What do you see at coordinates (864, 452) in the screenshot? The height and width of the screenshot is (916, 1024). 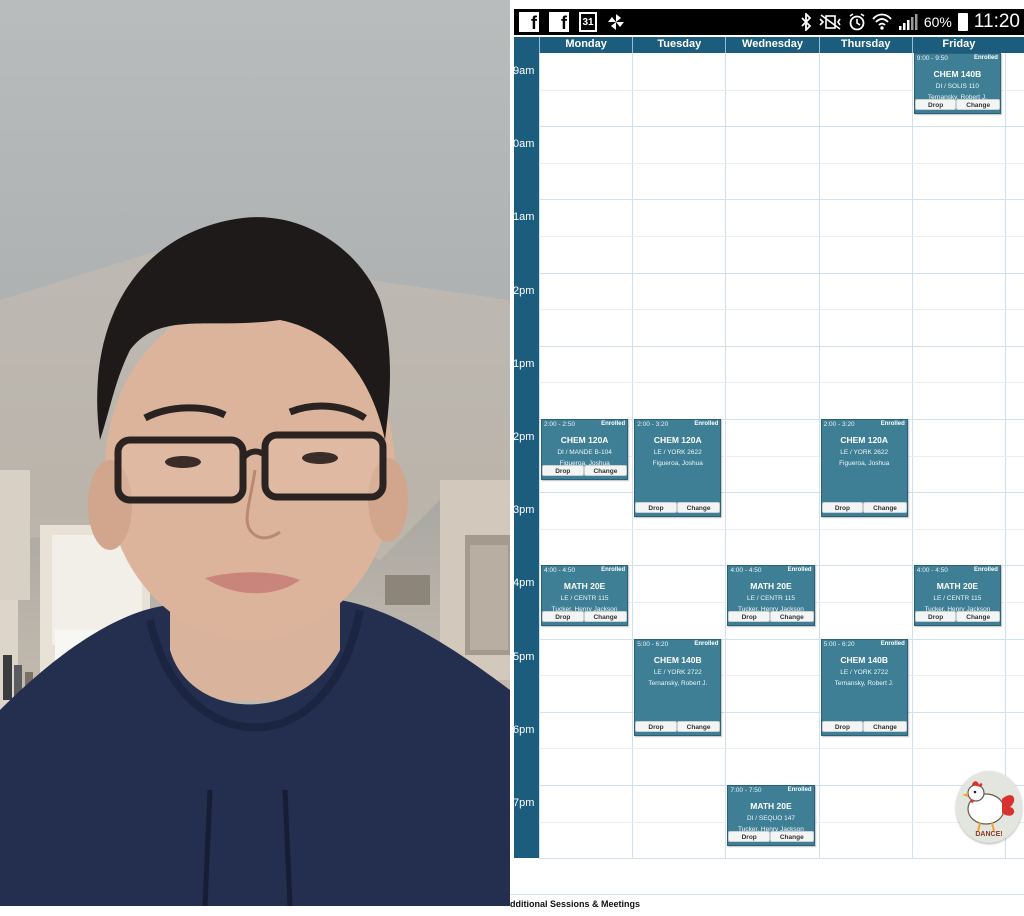 I see `course-location: LE / YORK 2622` at bounding box center [864, 452].